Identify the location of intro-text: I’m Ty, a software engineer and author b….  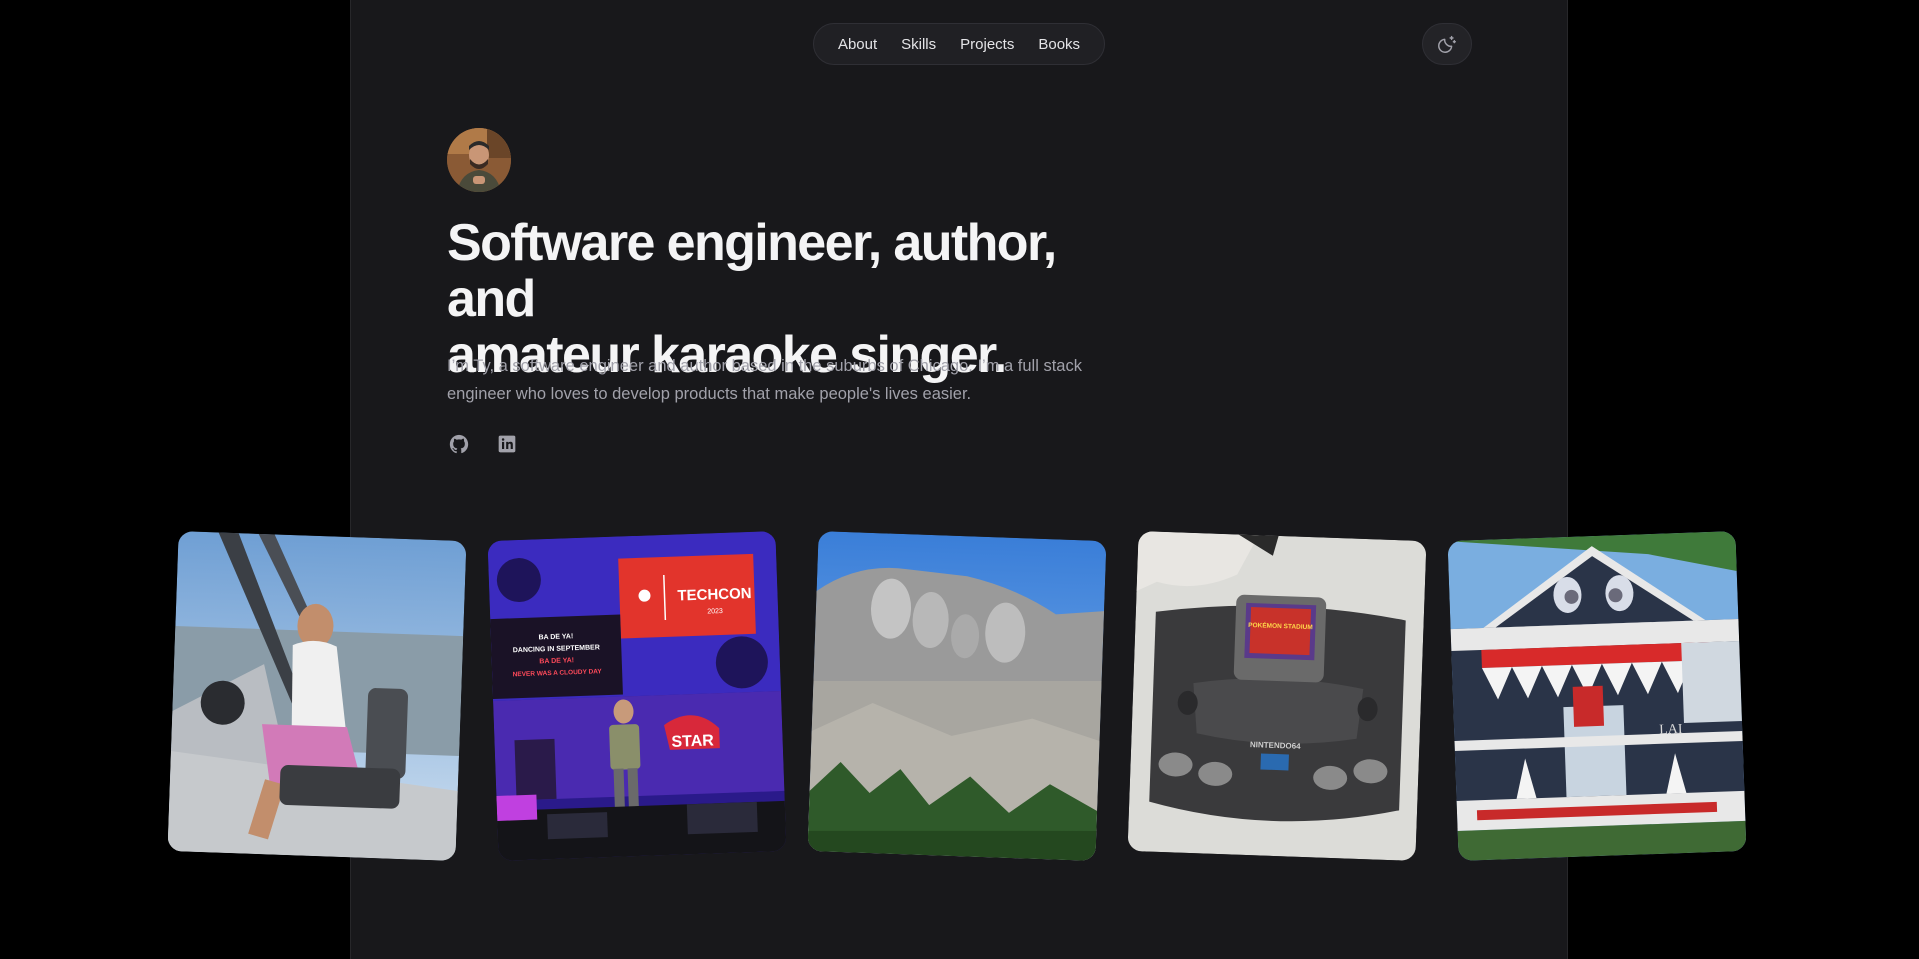
(764, 380).